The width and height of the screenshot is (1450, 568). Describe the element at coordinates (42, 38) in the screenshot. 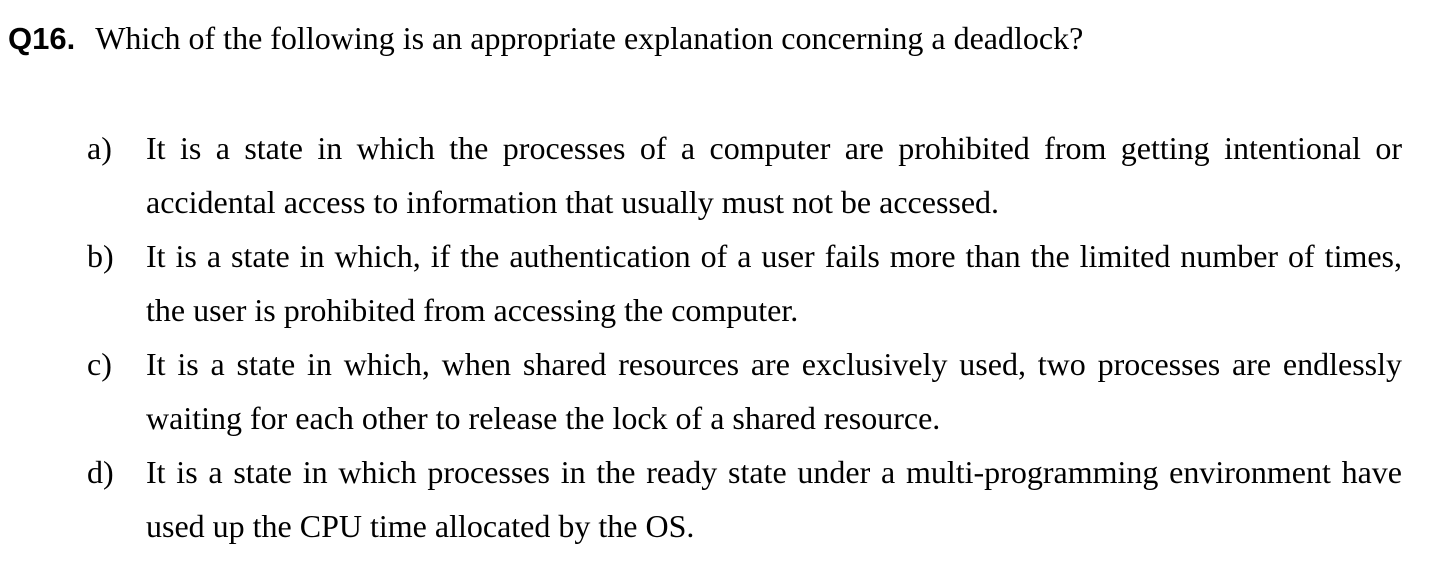

I see `question-number: Q16.` at that location.